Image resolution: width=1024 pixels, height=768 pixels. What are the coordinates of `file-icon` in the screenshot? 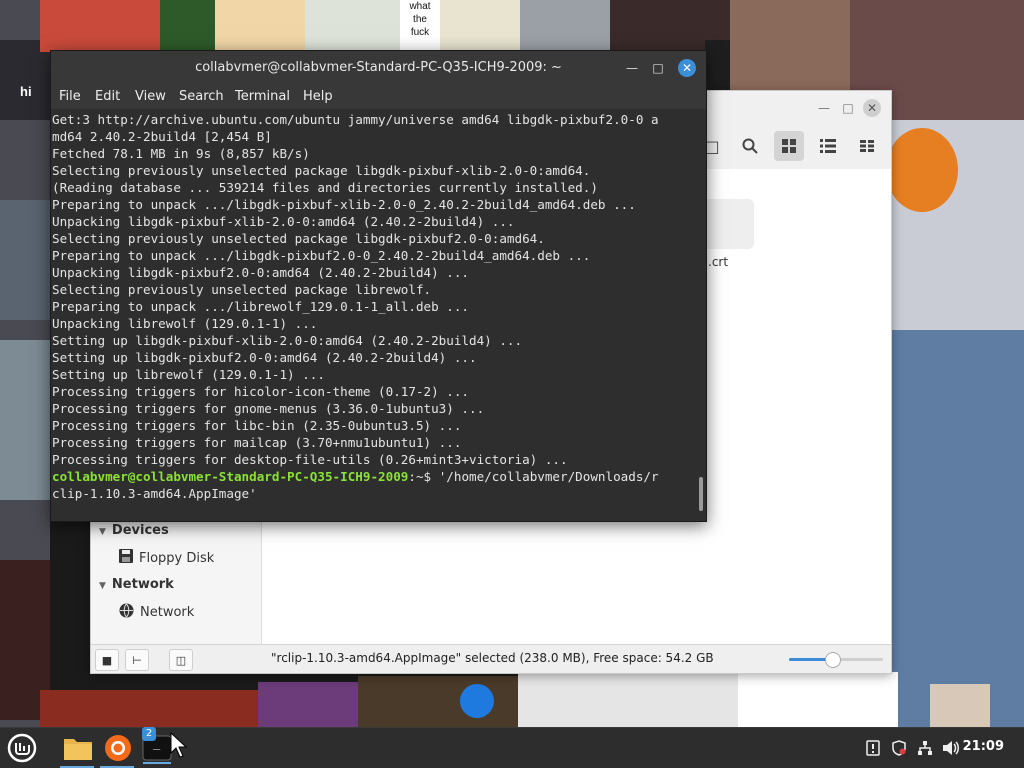 It's located at (728, 224).